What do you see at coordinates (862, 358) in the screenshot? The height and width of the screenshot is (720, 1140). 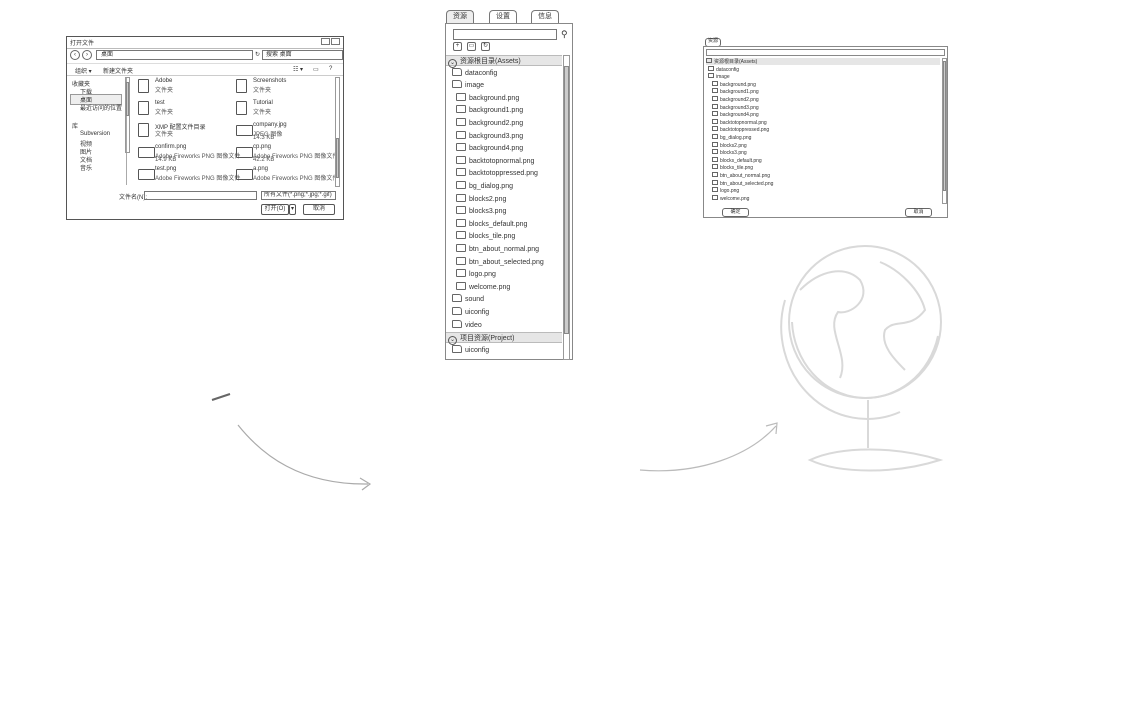 I see `globe-icon` at bounding box center [862, 358].